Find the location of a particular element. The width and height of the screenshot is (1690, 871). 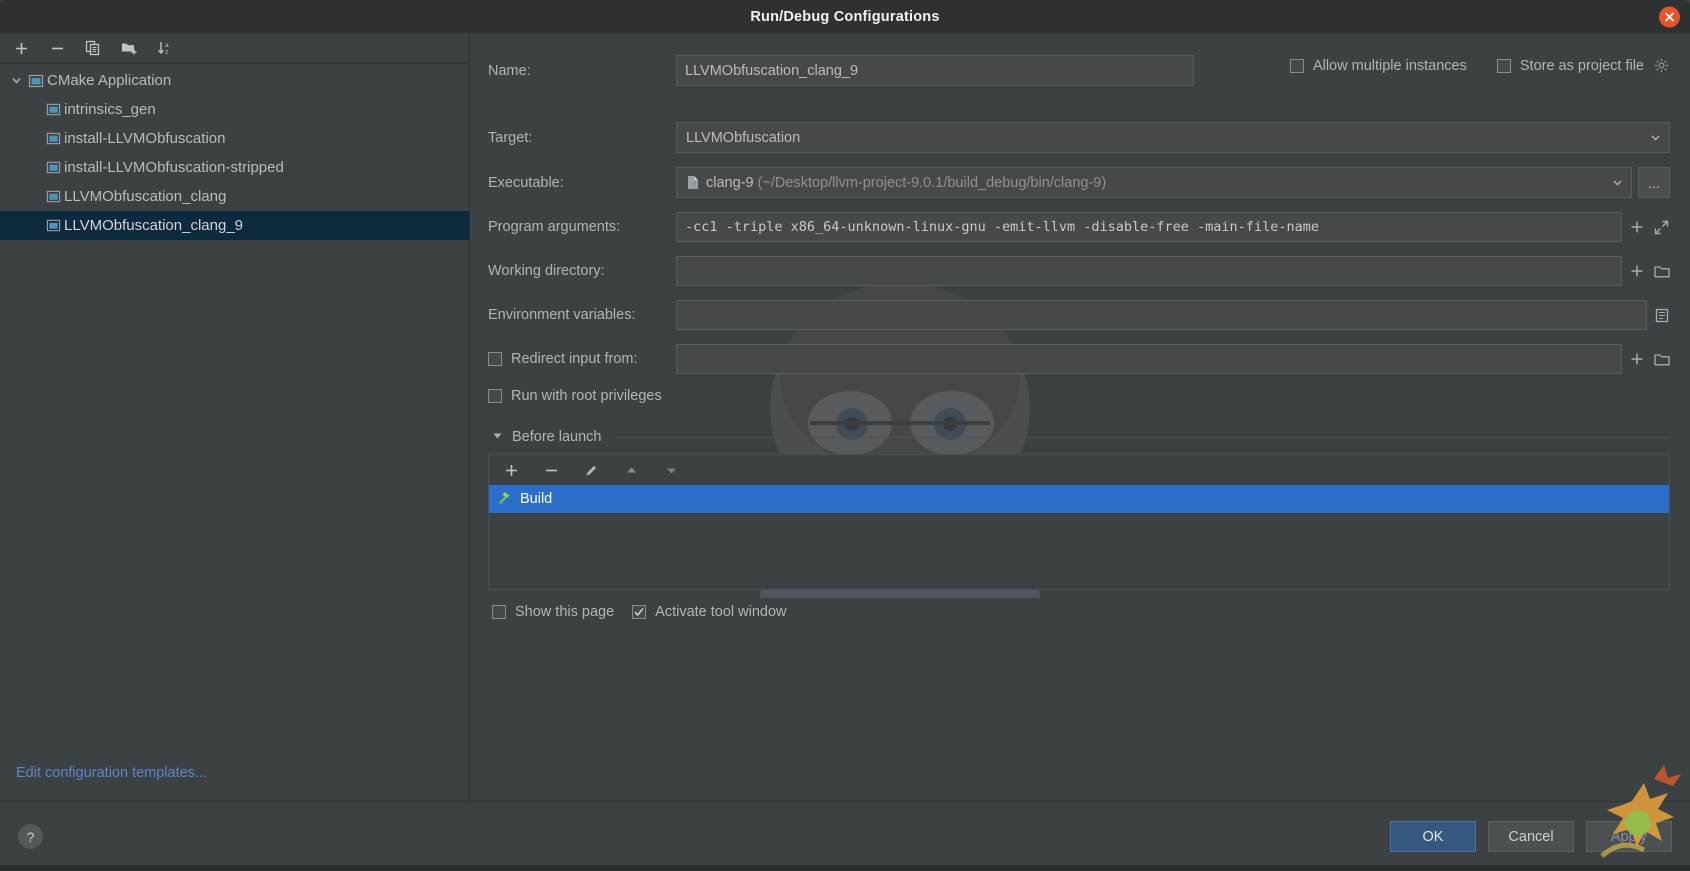

move-task-down-button is located at coordinates (671, 470).